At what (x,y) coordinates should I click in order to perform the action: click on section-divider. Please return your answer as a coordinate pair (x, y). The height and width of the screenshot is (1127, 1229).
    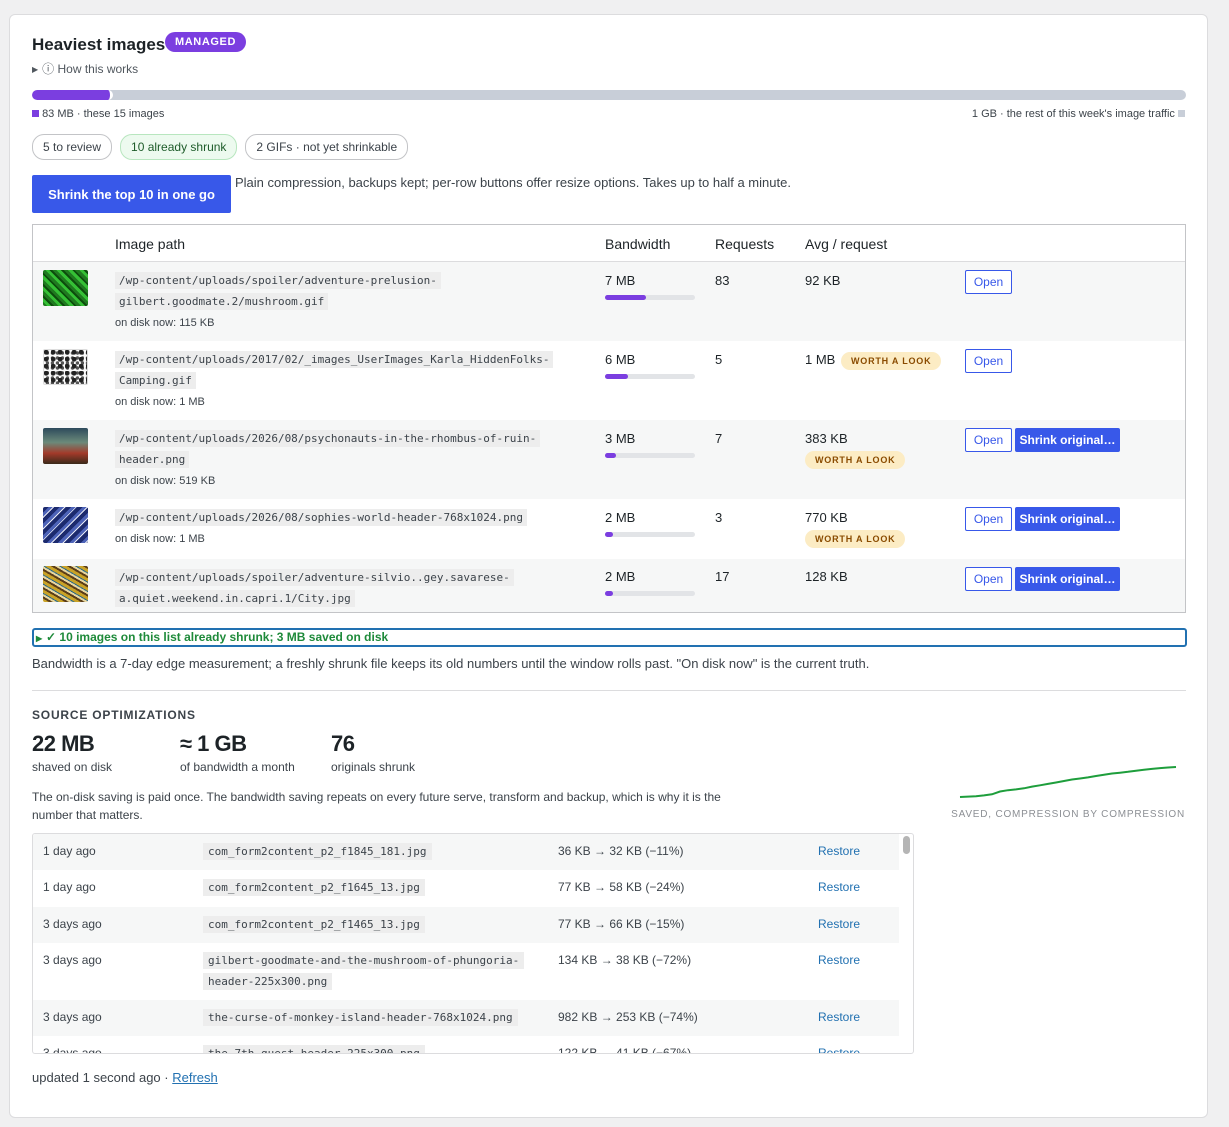
    Looking at the image, I should click on (609, 690).